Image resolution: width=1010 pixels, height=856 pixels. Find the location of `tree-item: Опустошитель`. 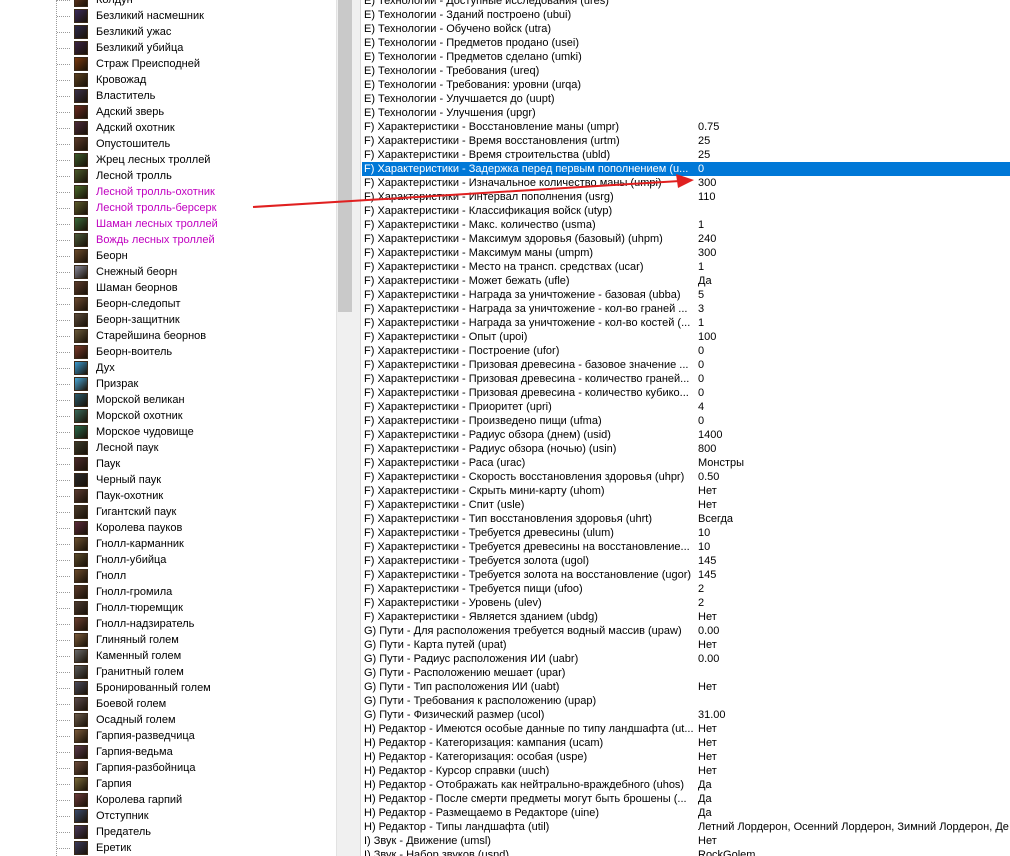

tree-item: Опустошитель is located at coordinates (168, 144).